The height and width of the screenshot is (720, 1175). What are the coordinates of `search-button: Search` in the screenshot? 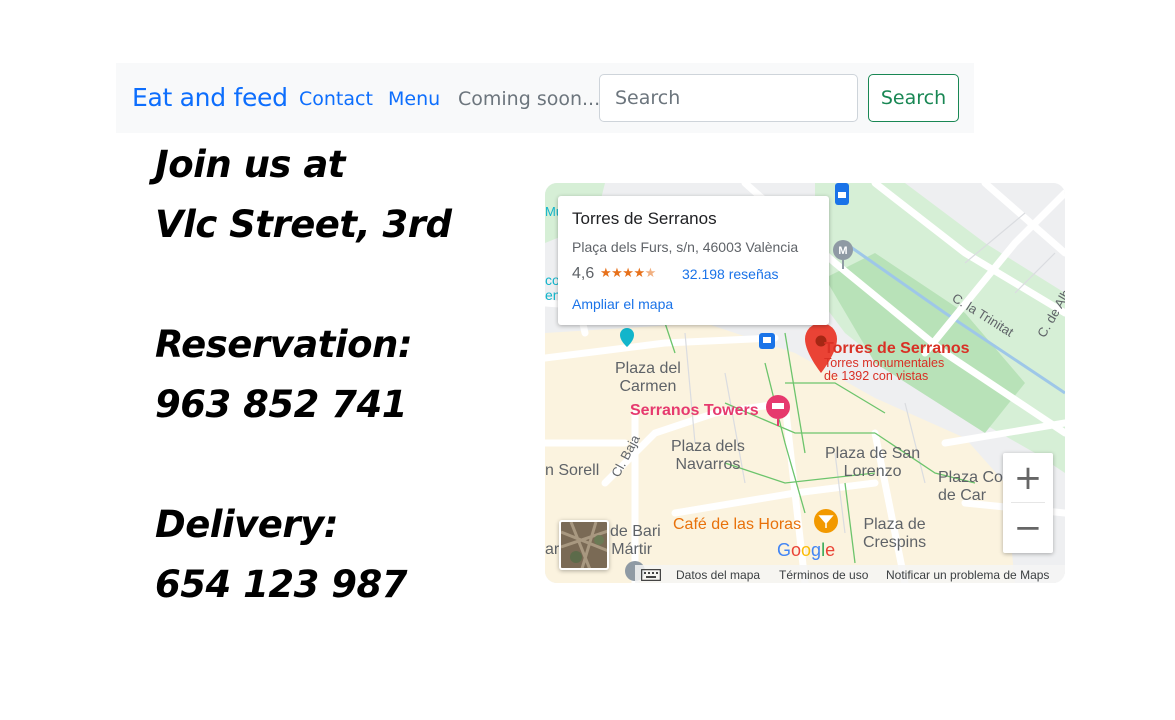 It's located at (913, 98).